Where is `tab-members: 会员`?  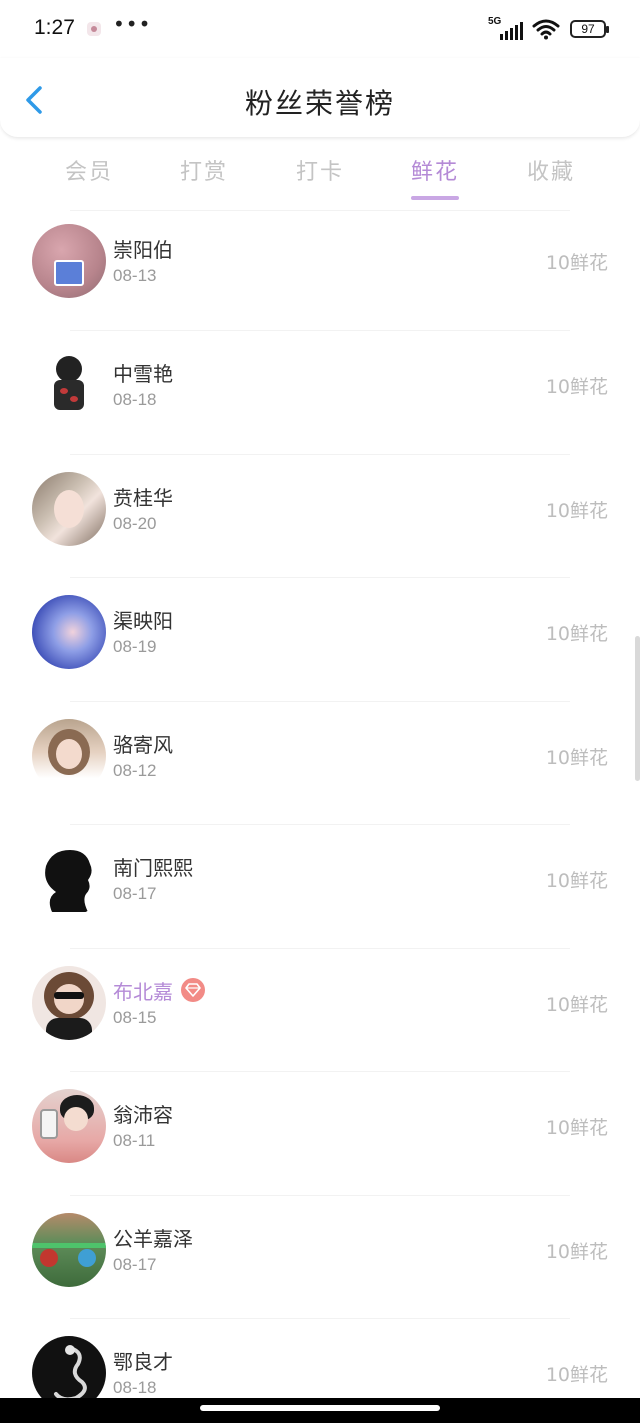 tab-members: 会员 is located at coordinates (89, 170).